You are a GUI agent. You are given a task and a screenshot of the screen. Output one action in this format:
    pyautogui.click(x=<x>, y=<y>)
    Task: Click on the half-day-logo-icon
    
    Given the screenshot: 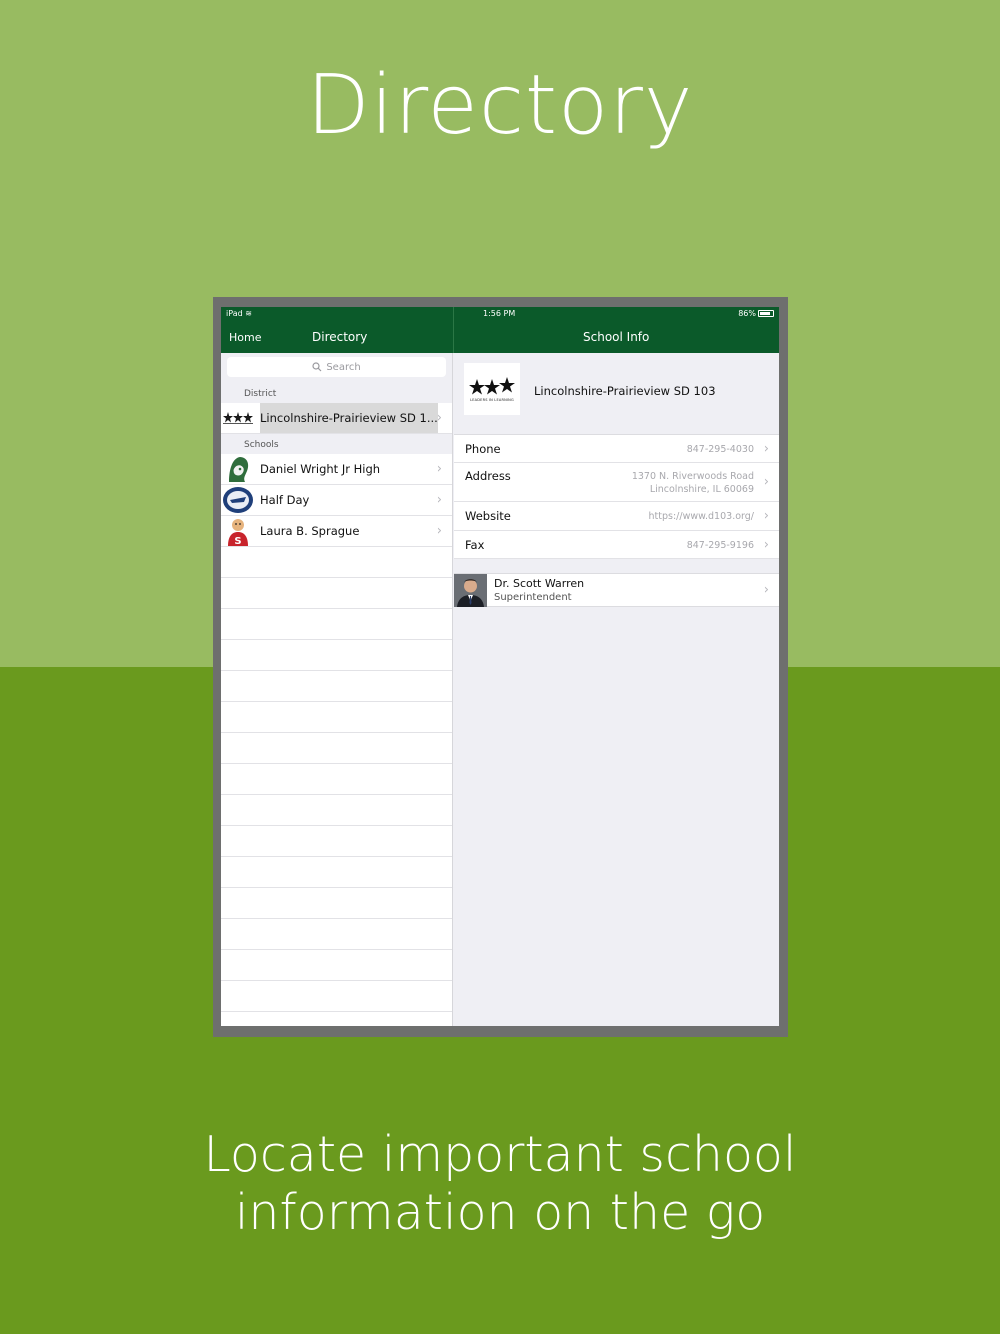 What is the action you would take?
    pyautogui.click(x=238, y=500)
    